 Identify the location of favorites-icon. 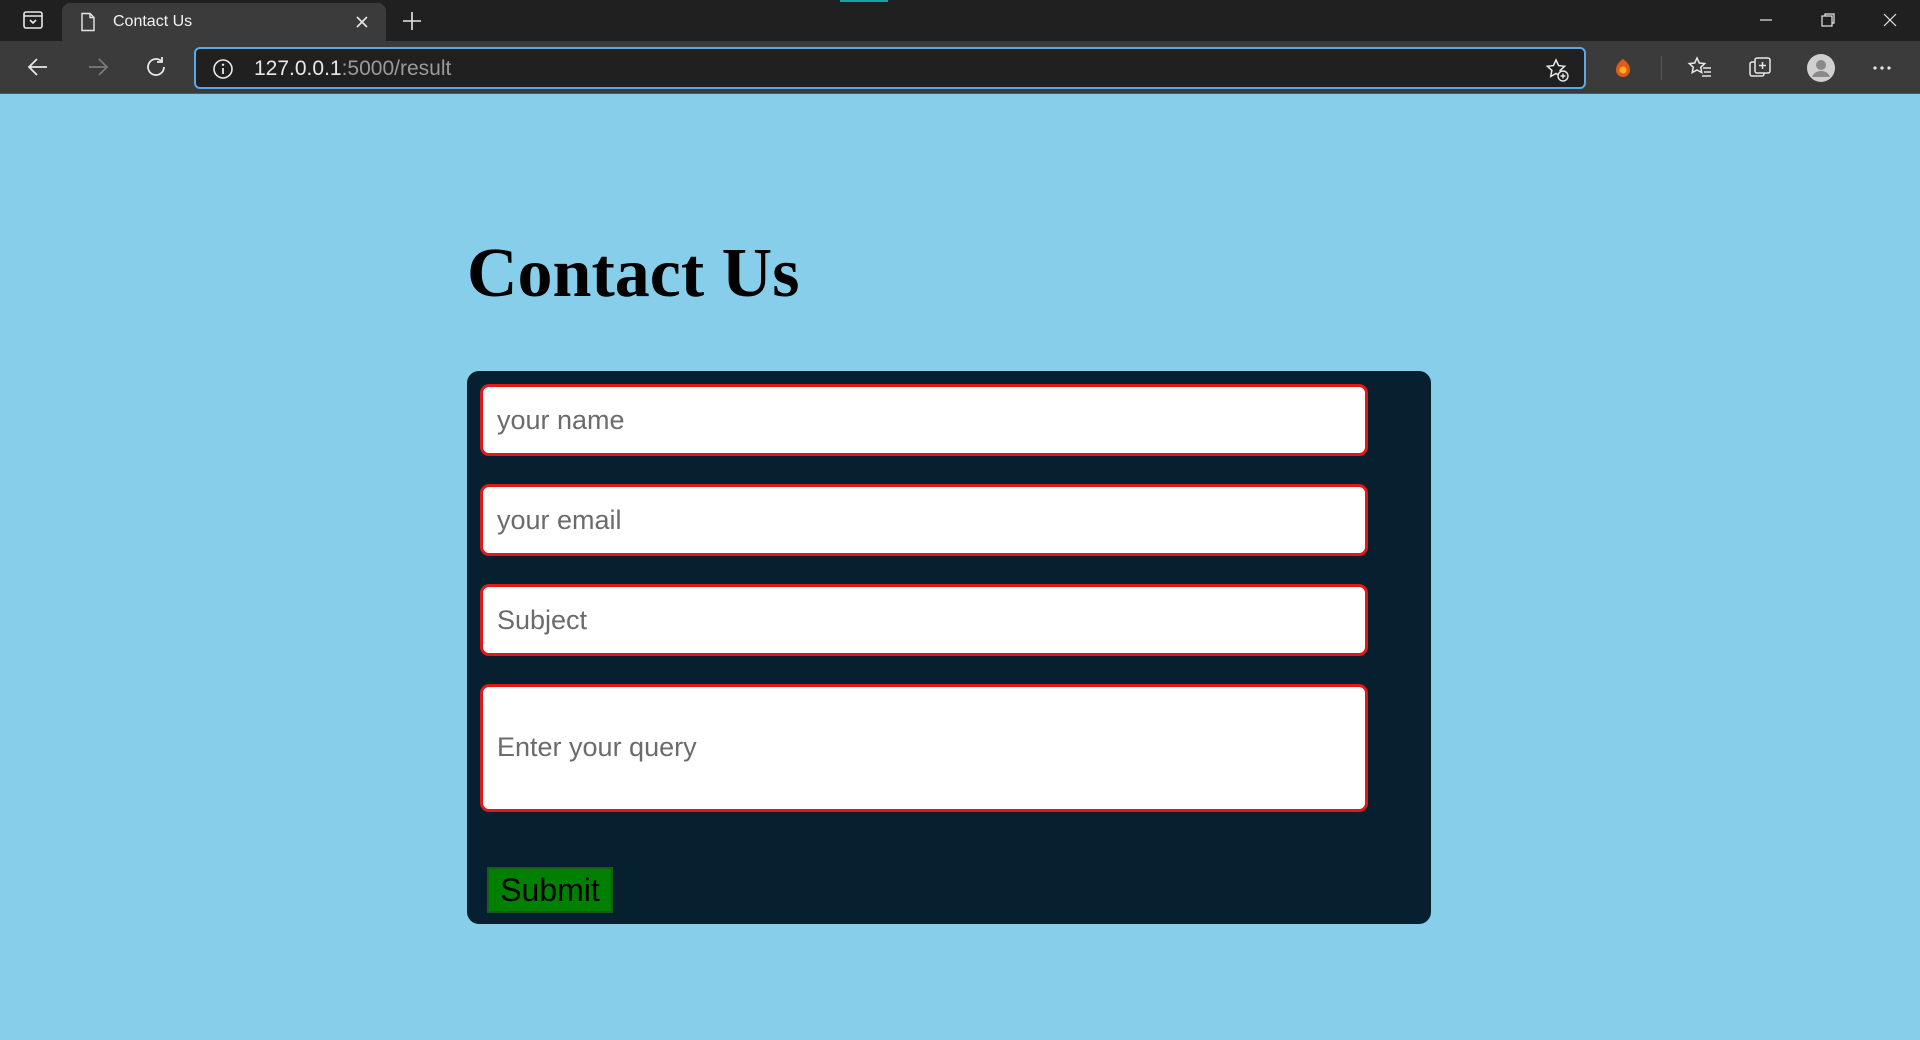
(1699, 66).